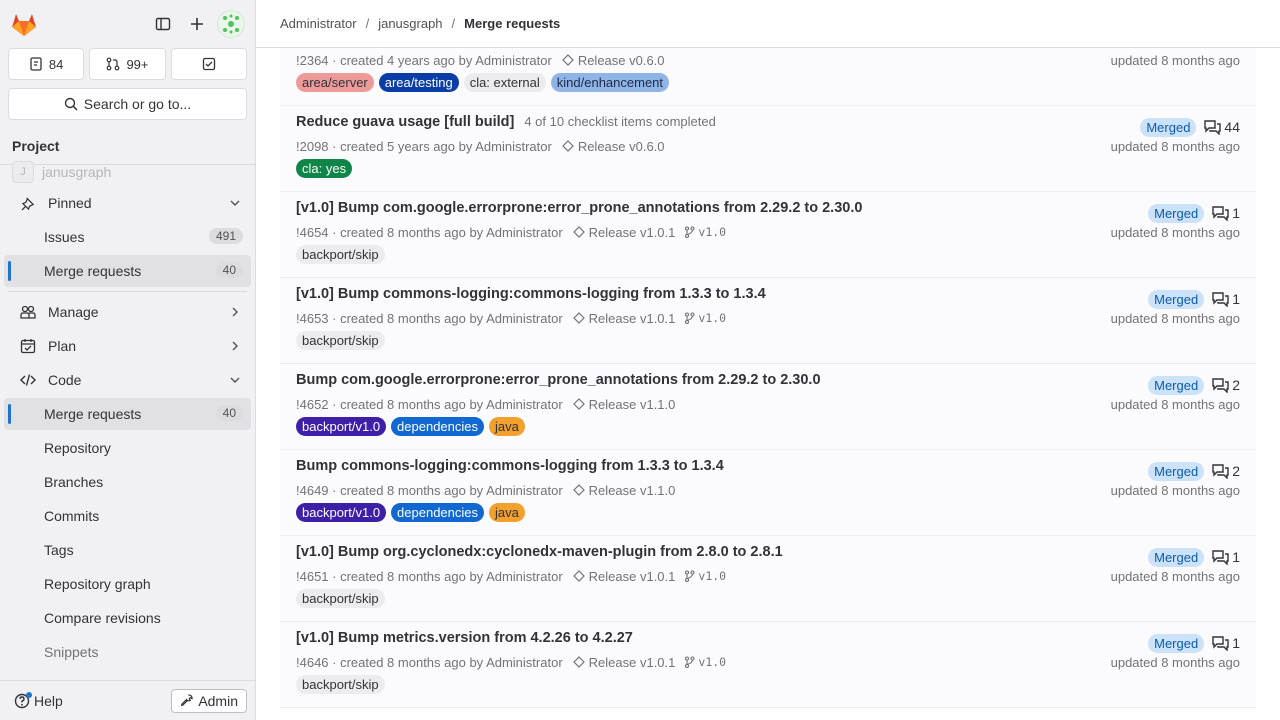 Image resolution: width=1280 pixels, height=720 pixels. I want to click on issues-counter-button: 84, so click(46, 64).